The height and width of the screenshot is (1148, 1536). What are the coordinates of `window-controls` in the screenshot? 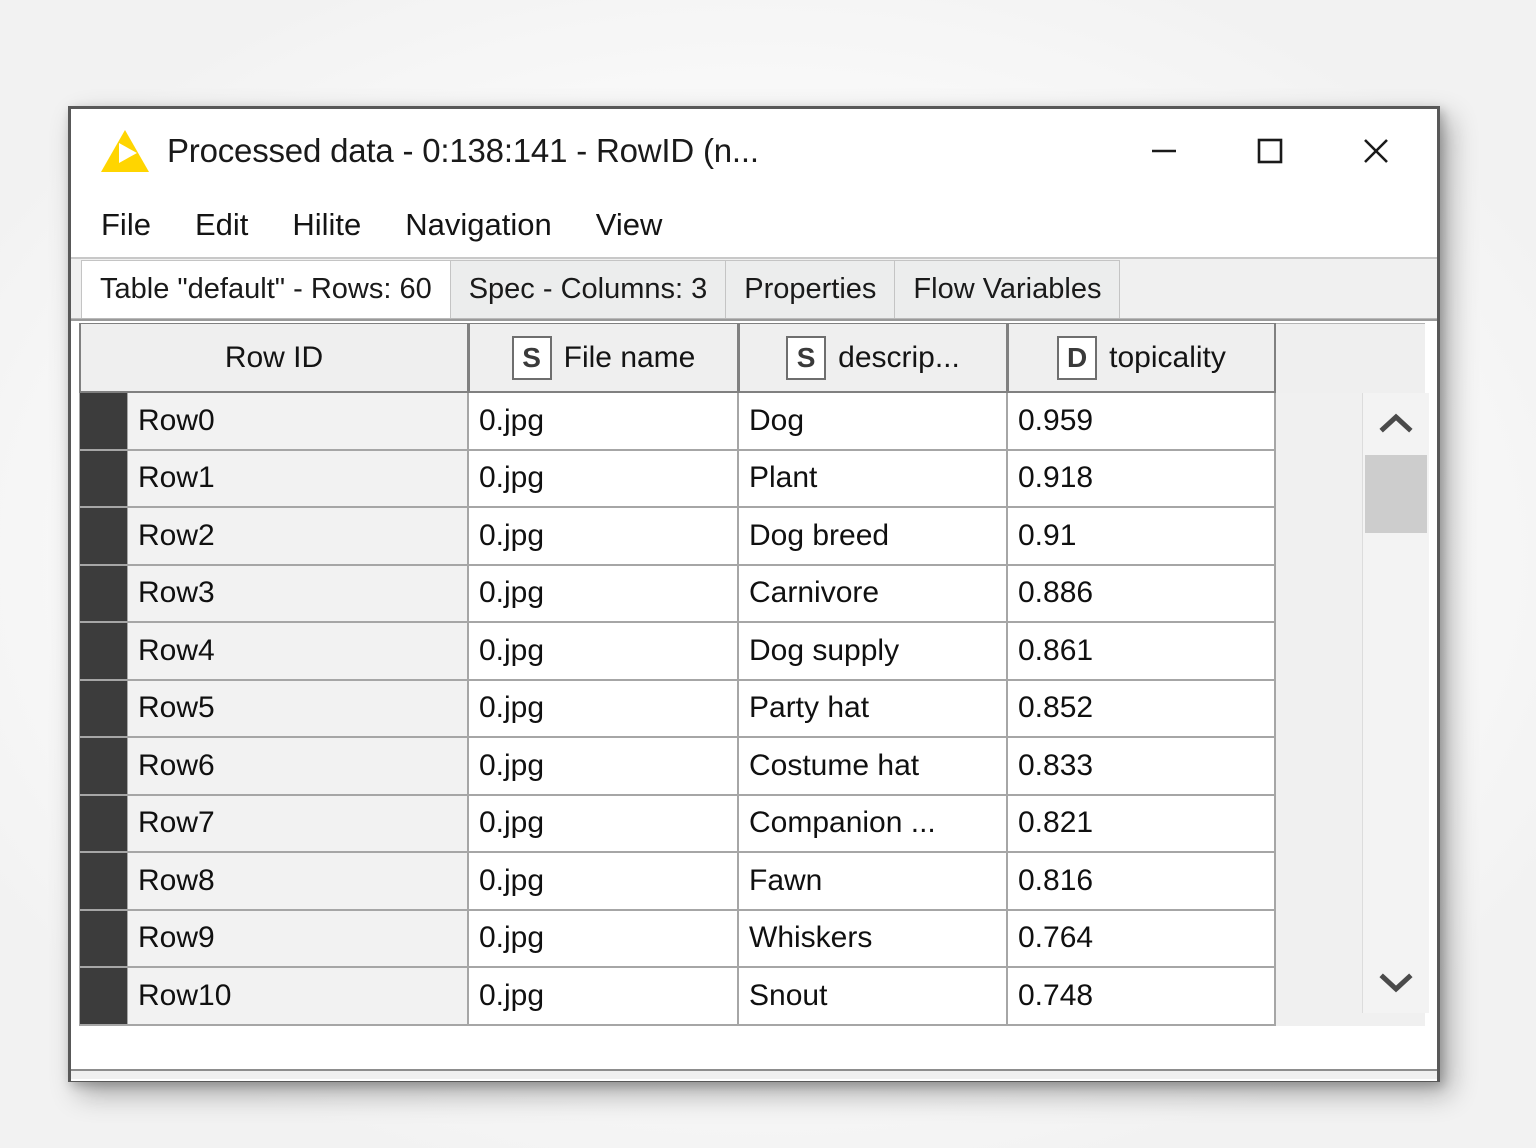 It's located at (1270, 151).